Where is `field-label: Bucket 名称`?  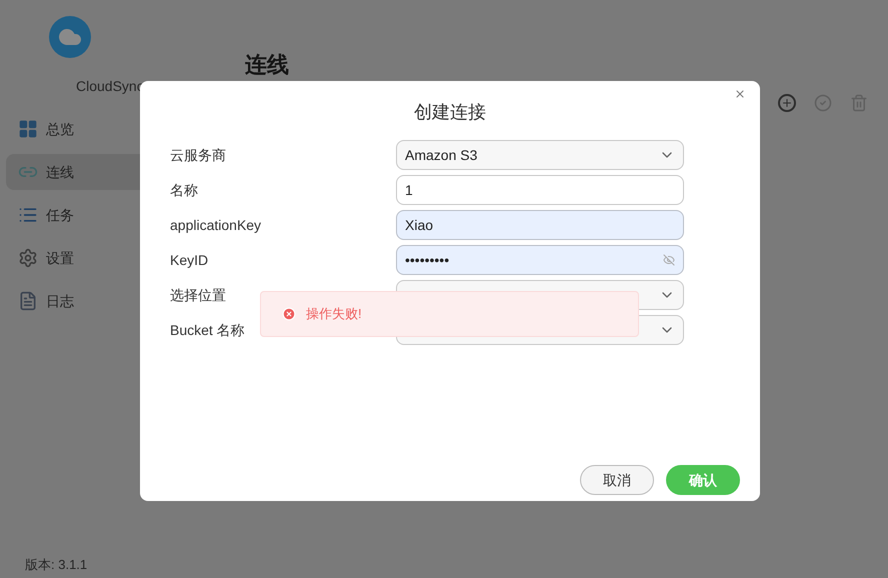 field-label: Bucket 名称 is located at coordinates (208, 330).